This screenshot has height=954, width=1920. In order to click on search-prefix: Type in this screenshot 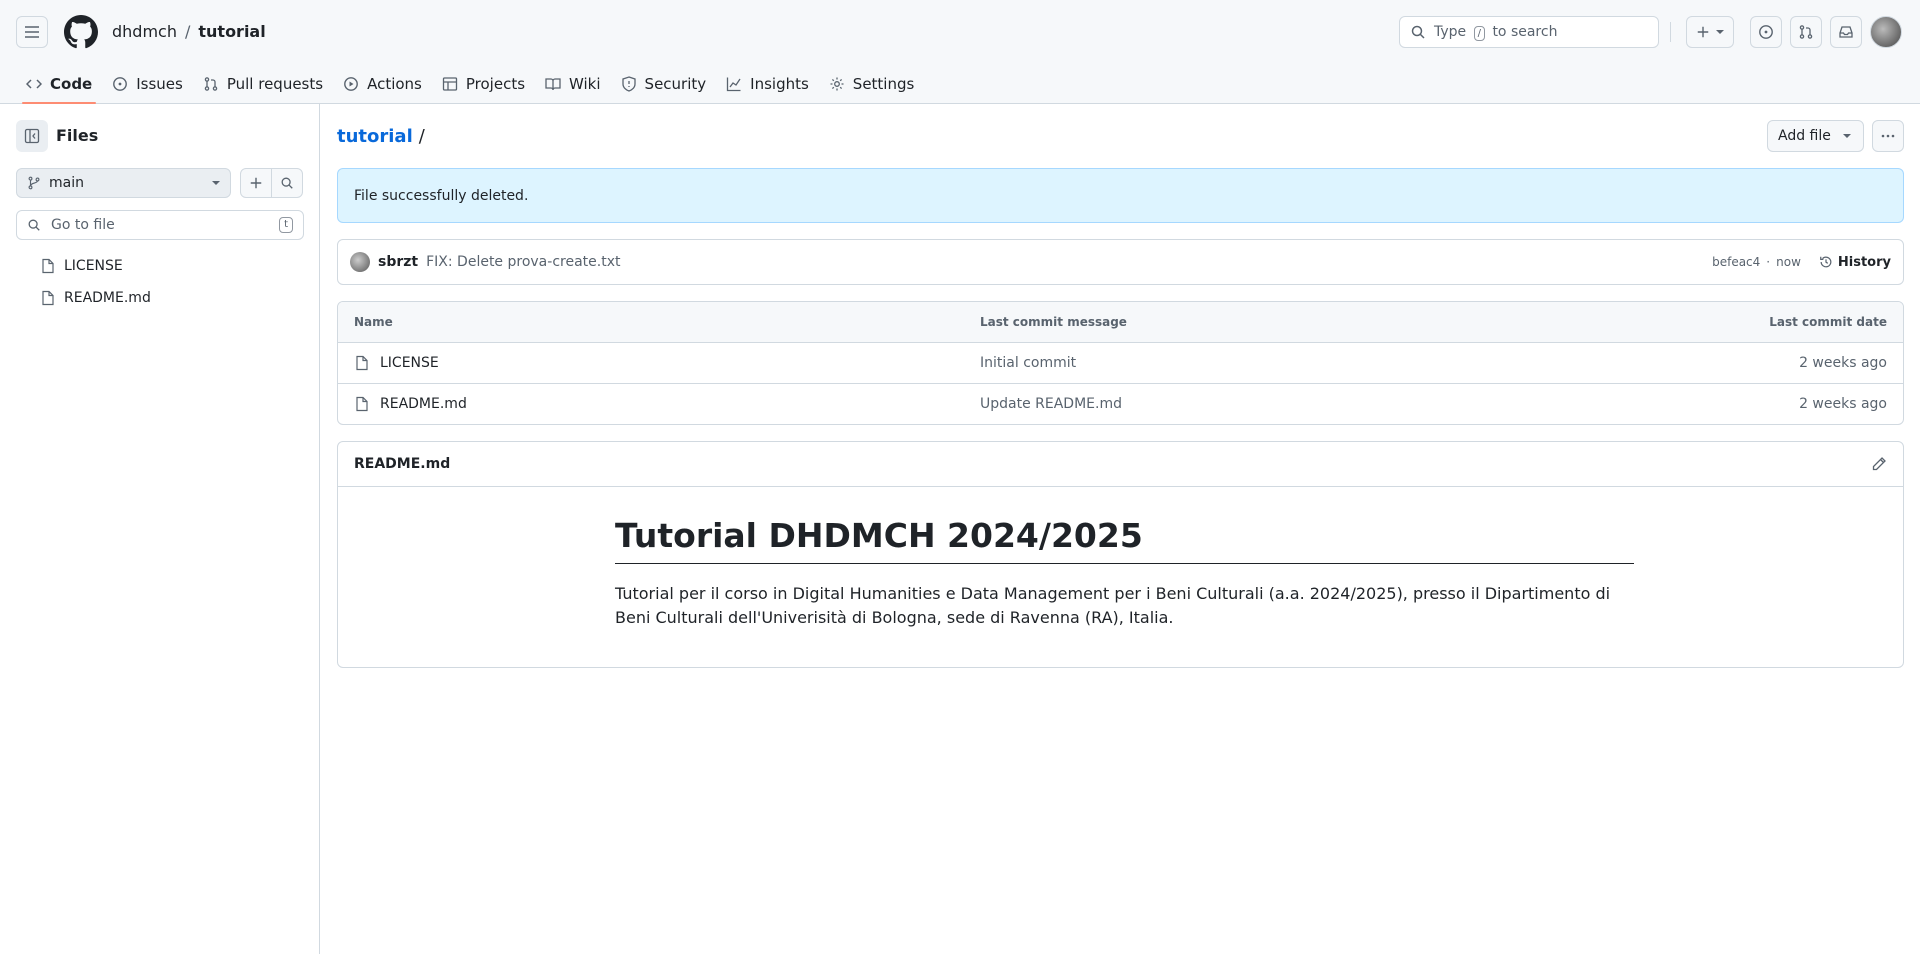, I will do `click(1450, 31)`.